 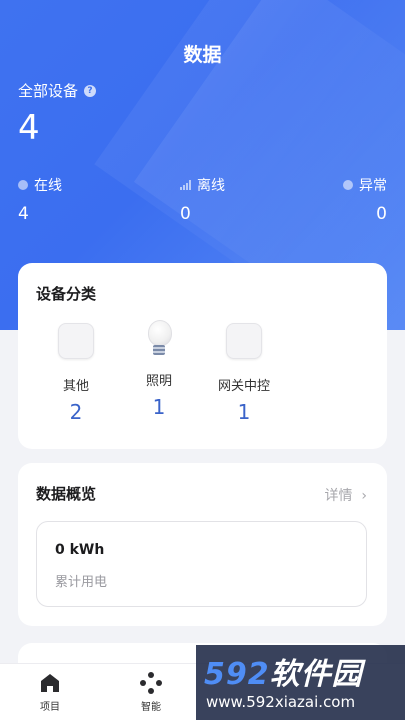 What do you see at coordinates (202, 199) in the screenshot?
I see `stat-offline: 离线 0` at bounding box center [202, 199].